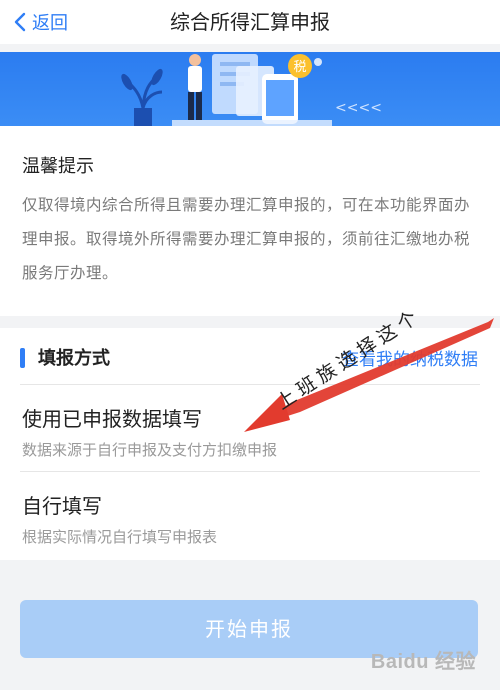  Describe the element at coordinates (142, 97) in the screenshot. I see `plant-icon` at that location.